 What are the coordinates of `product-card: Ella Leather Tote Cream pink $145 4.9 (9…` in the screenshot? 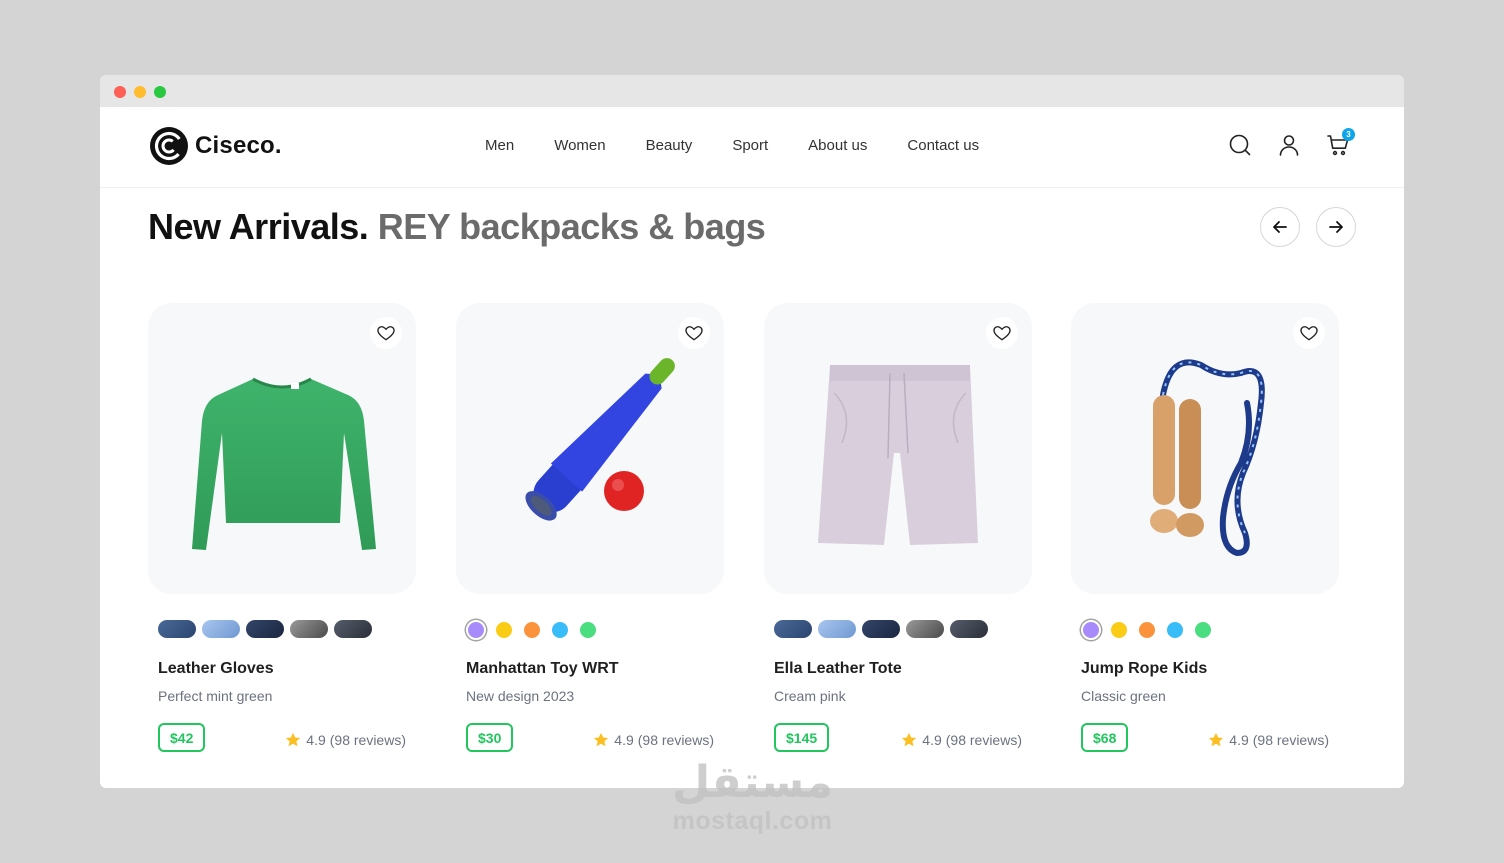 It's located at (898, 527).